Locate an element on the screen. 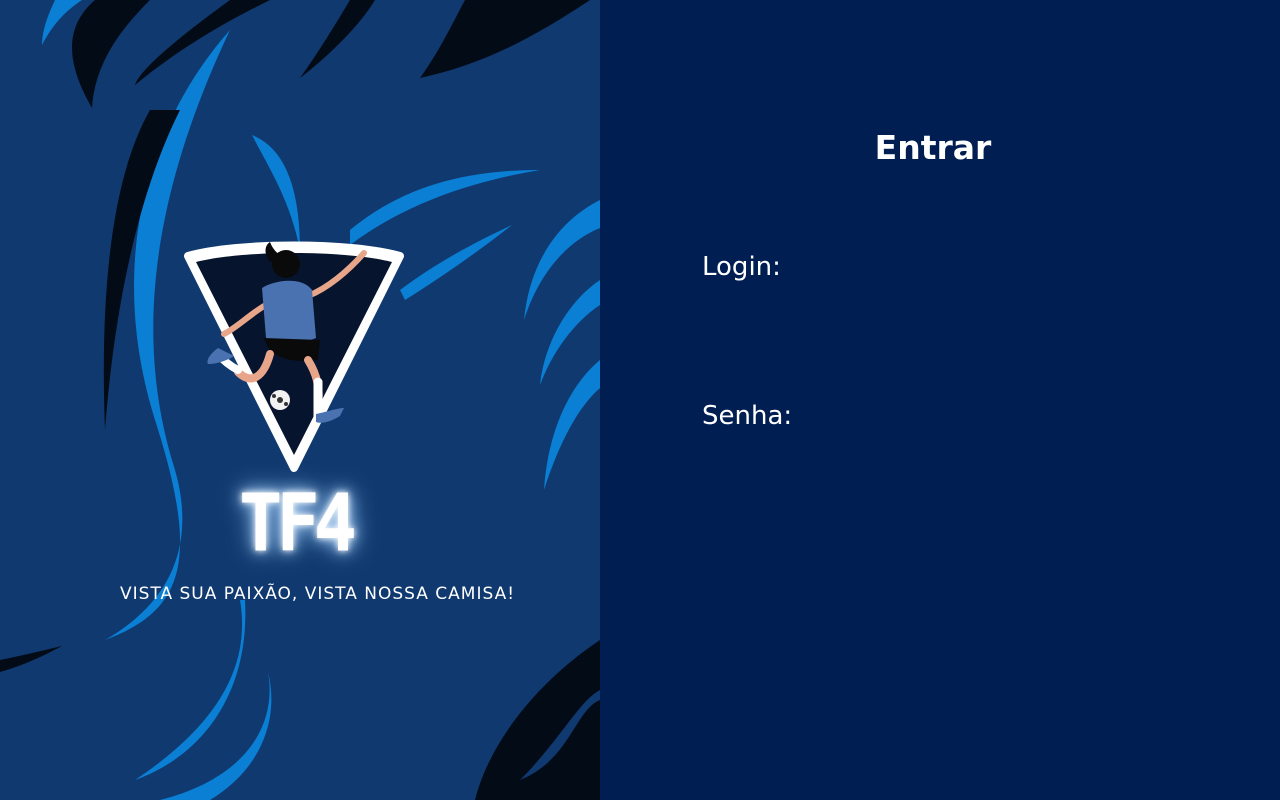  login-label: Login: is located at coordinates (741, 267).